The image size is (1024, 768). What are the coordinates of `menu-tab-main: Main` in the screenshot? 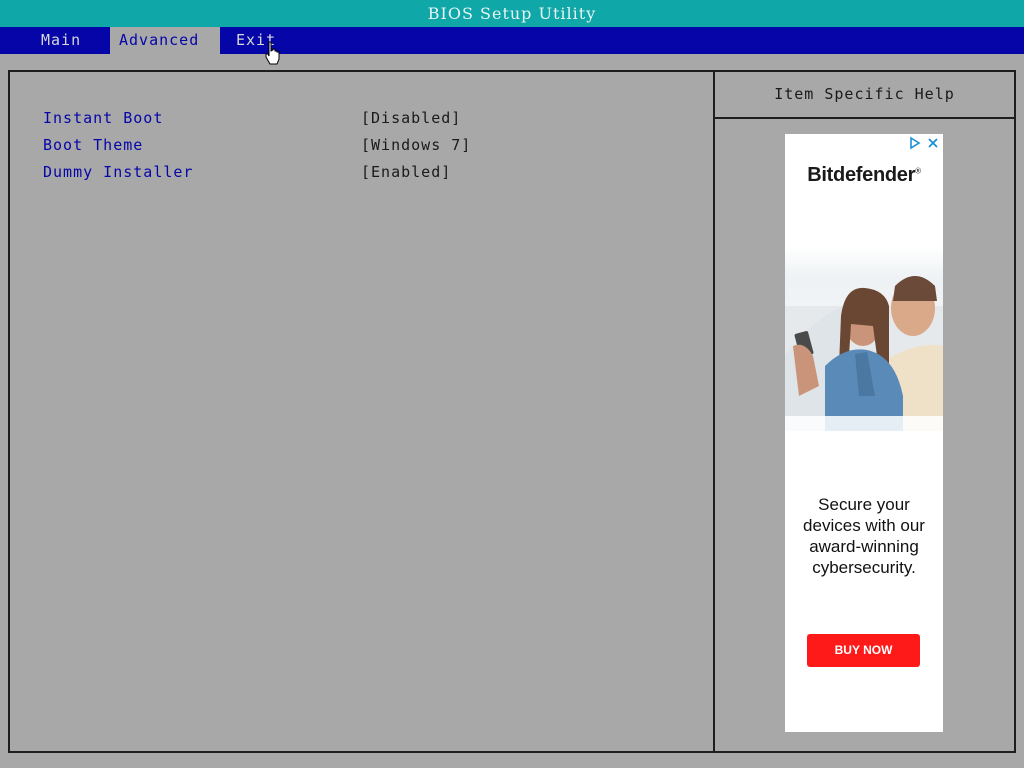 It's located at (61, 40).